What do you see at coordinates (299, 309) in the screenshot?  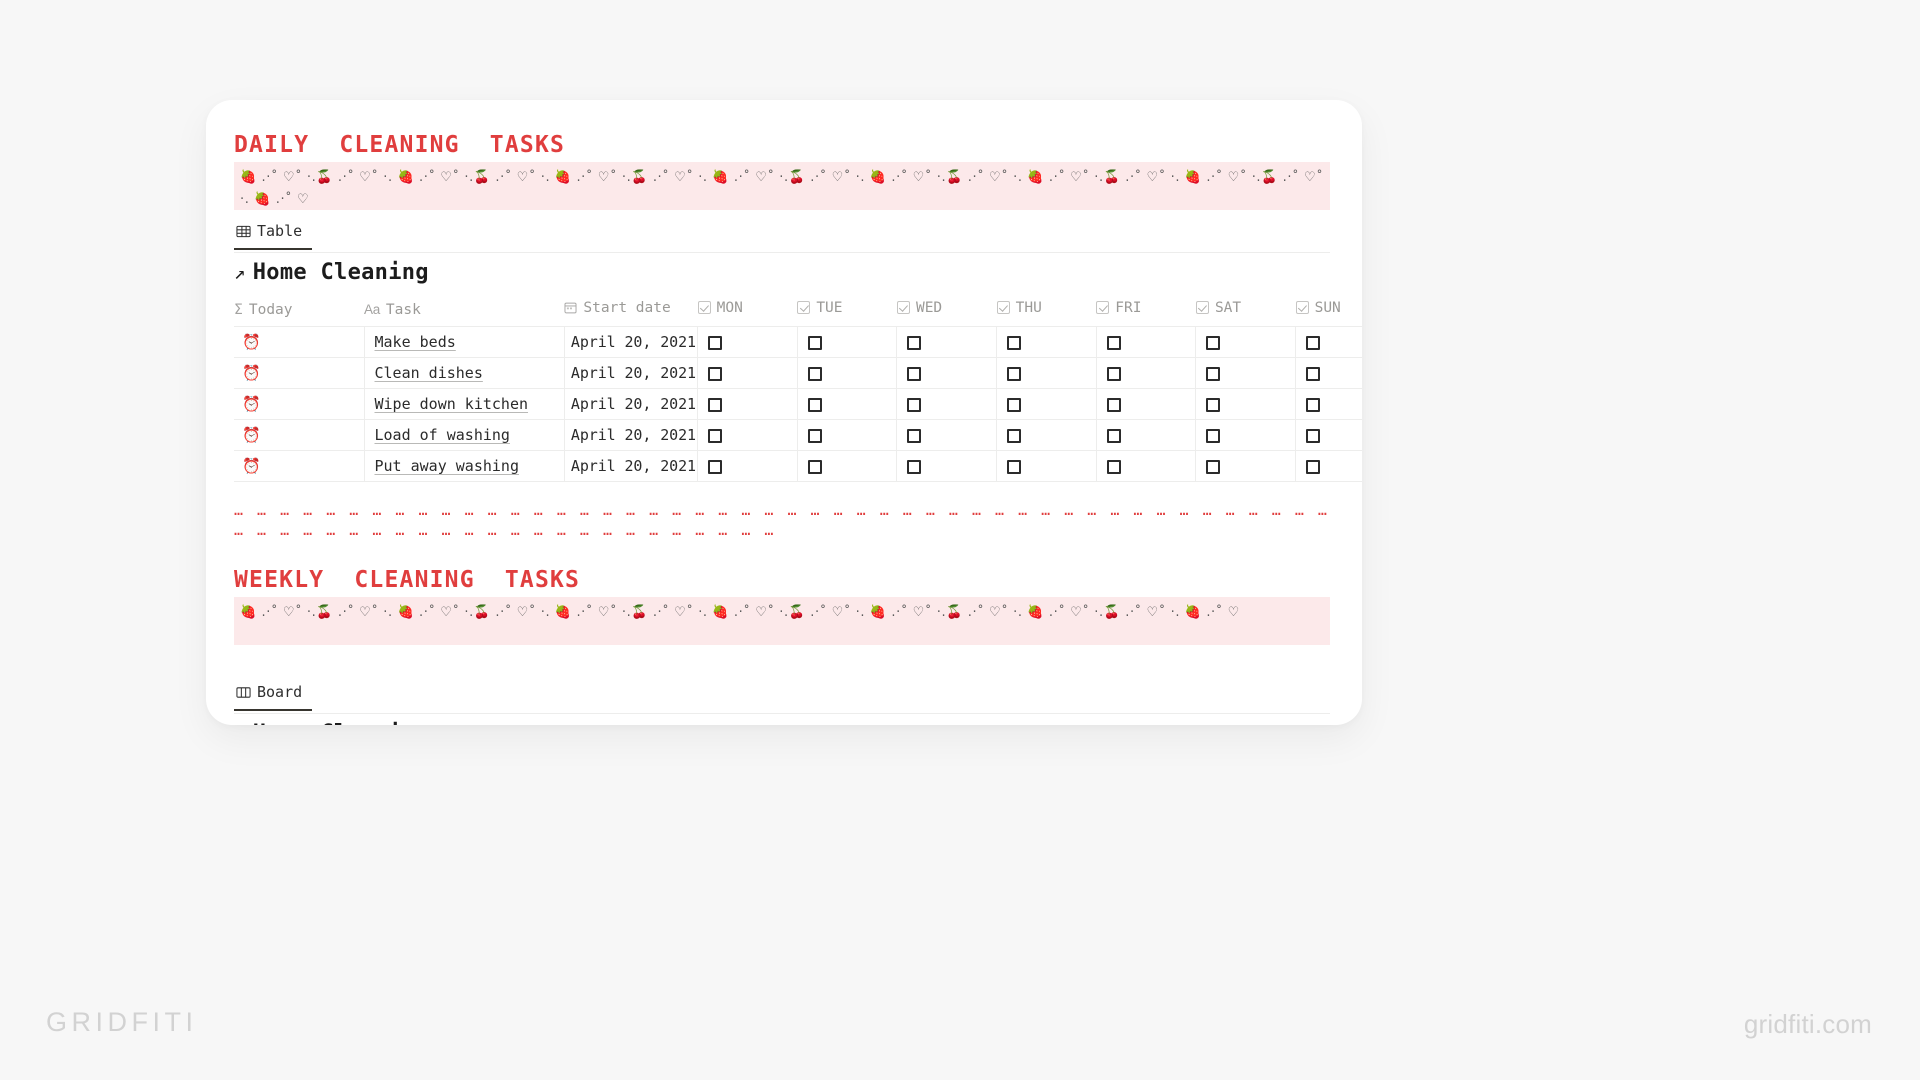 I see `column-header-today: Σ Today` at bounding box center [299, 309].